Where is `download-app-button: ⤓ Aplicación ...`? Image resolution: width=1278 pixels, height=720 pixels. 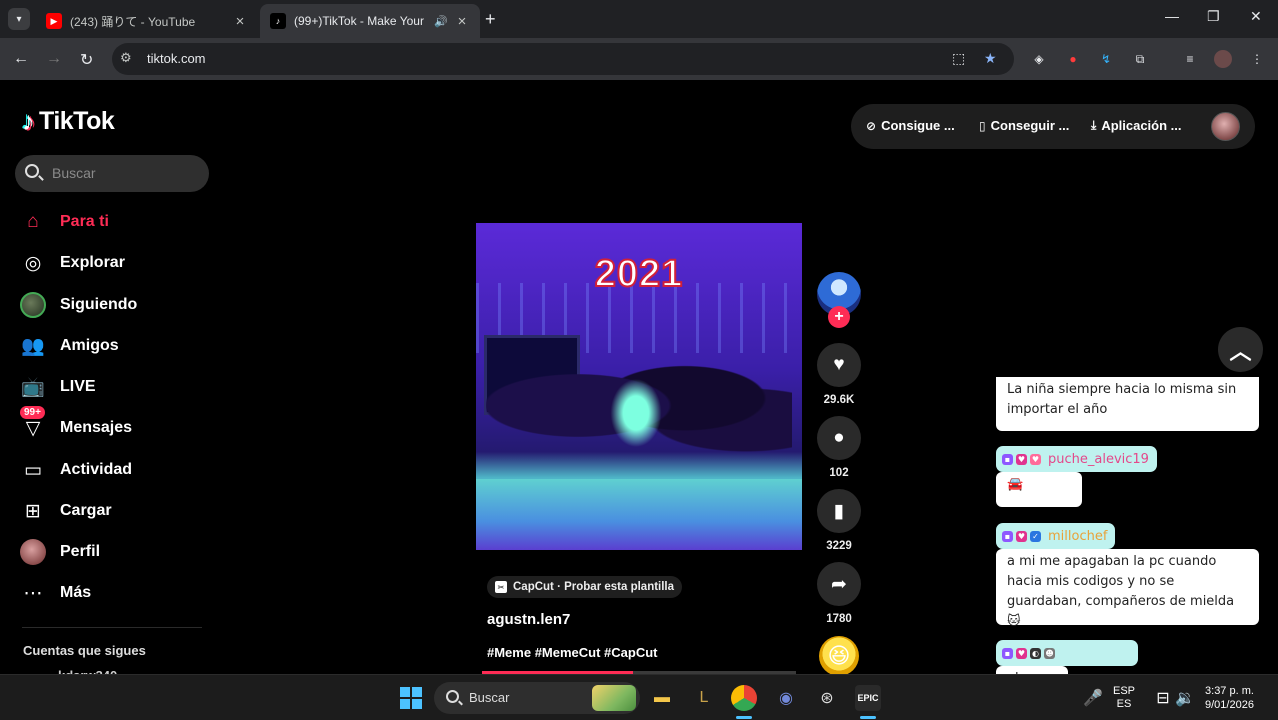 download-app-button: ⤓ Aplicación ... is located at coordinates (1136, 125).